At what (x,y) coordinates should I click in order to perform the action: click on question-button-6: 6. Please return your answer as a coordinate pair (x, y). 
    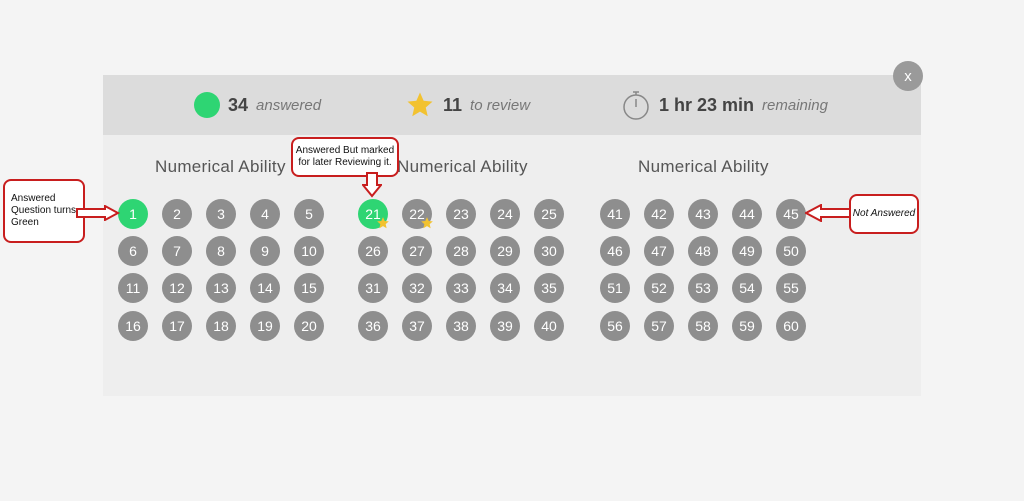
    Looking at the image, I should click on (133, 251).